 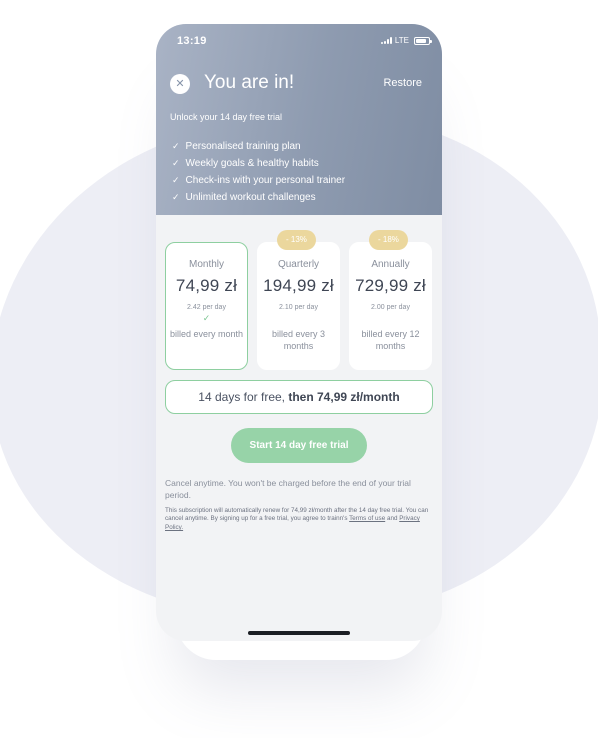 I want to click on discount-badge: - 18%, so click(x=388, y=240).